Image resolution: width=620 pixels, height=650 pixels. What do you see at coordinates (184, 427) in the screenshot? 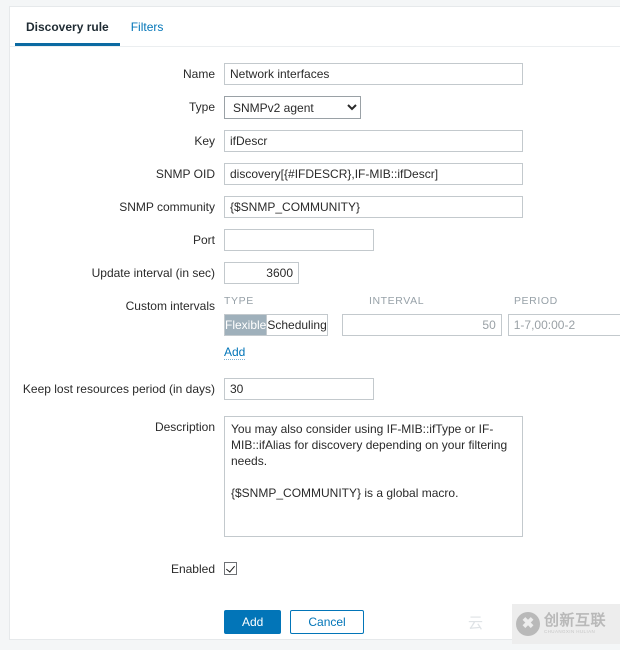
I see `description-label: Description` at bounding box center [184, 427].